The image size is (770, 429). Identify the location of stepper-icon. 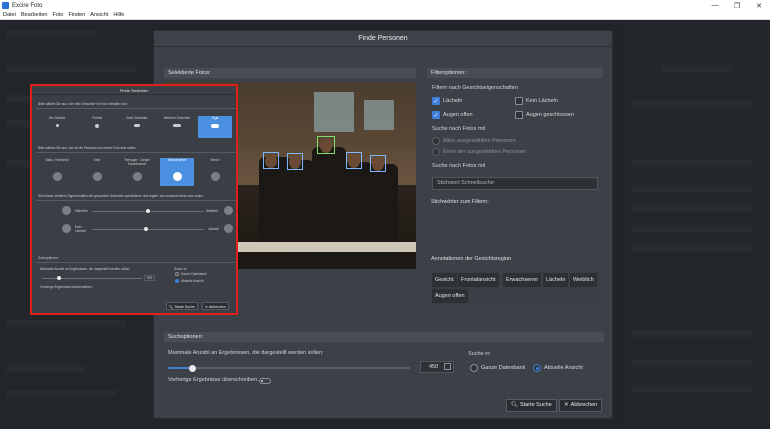
(447, 366).